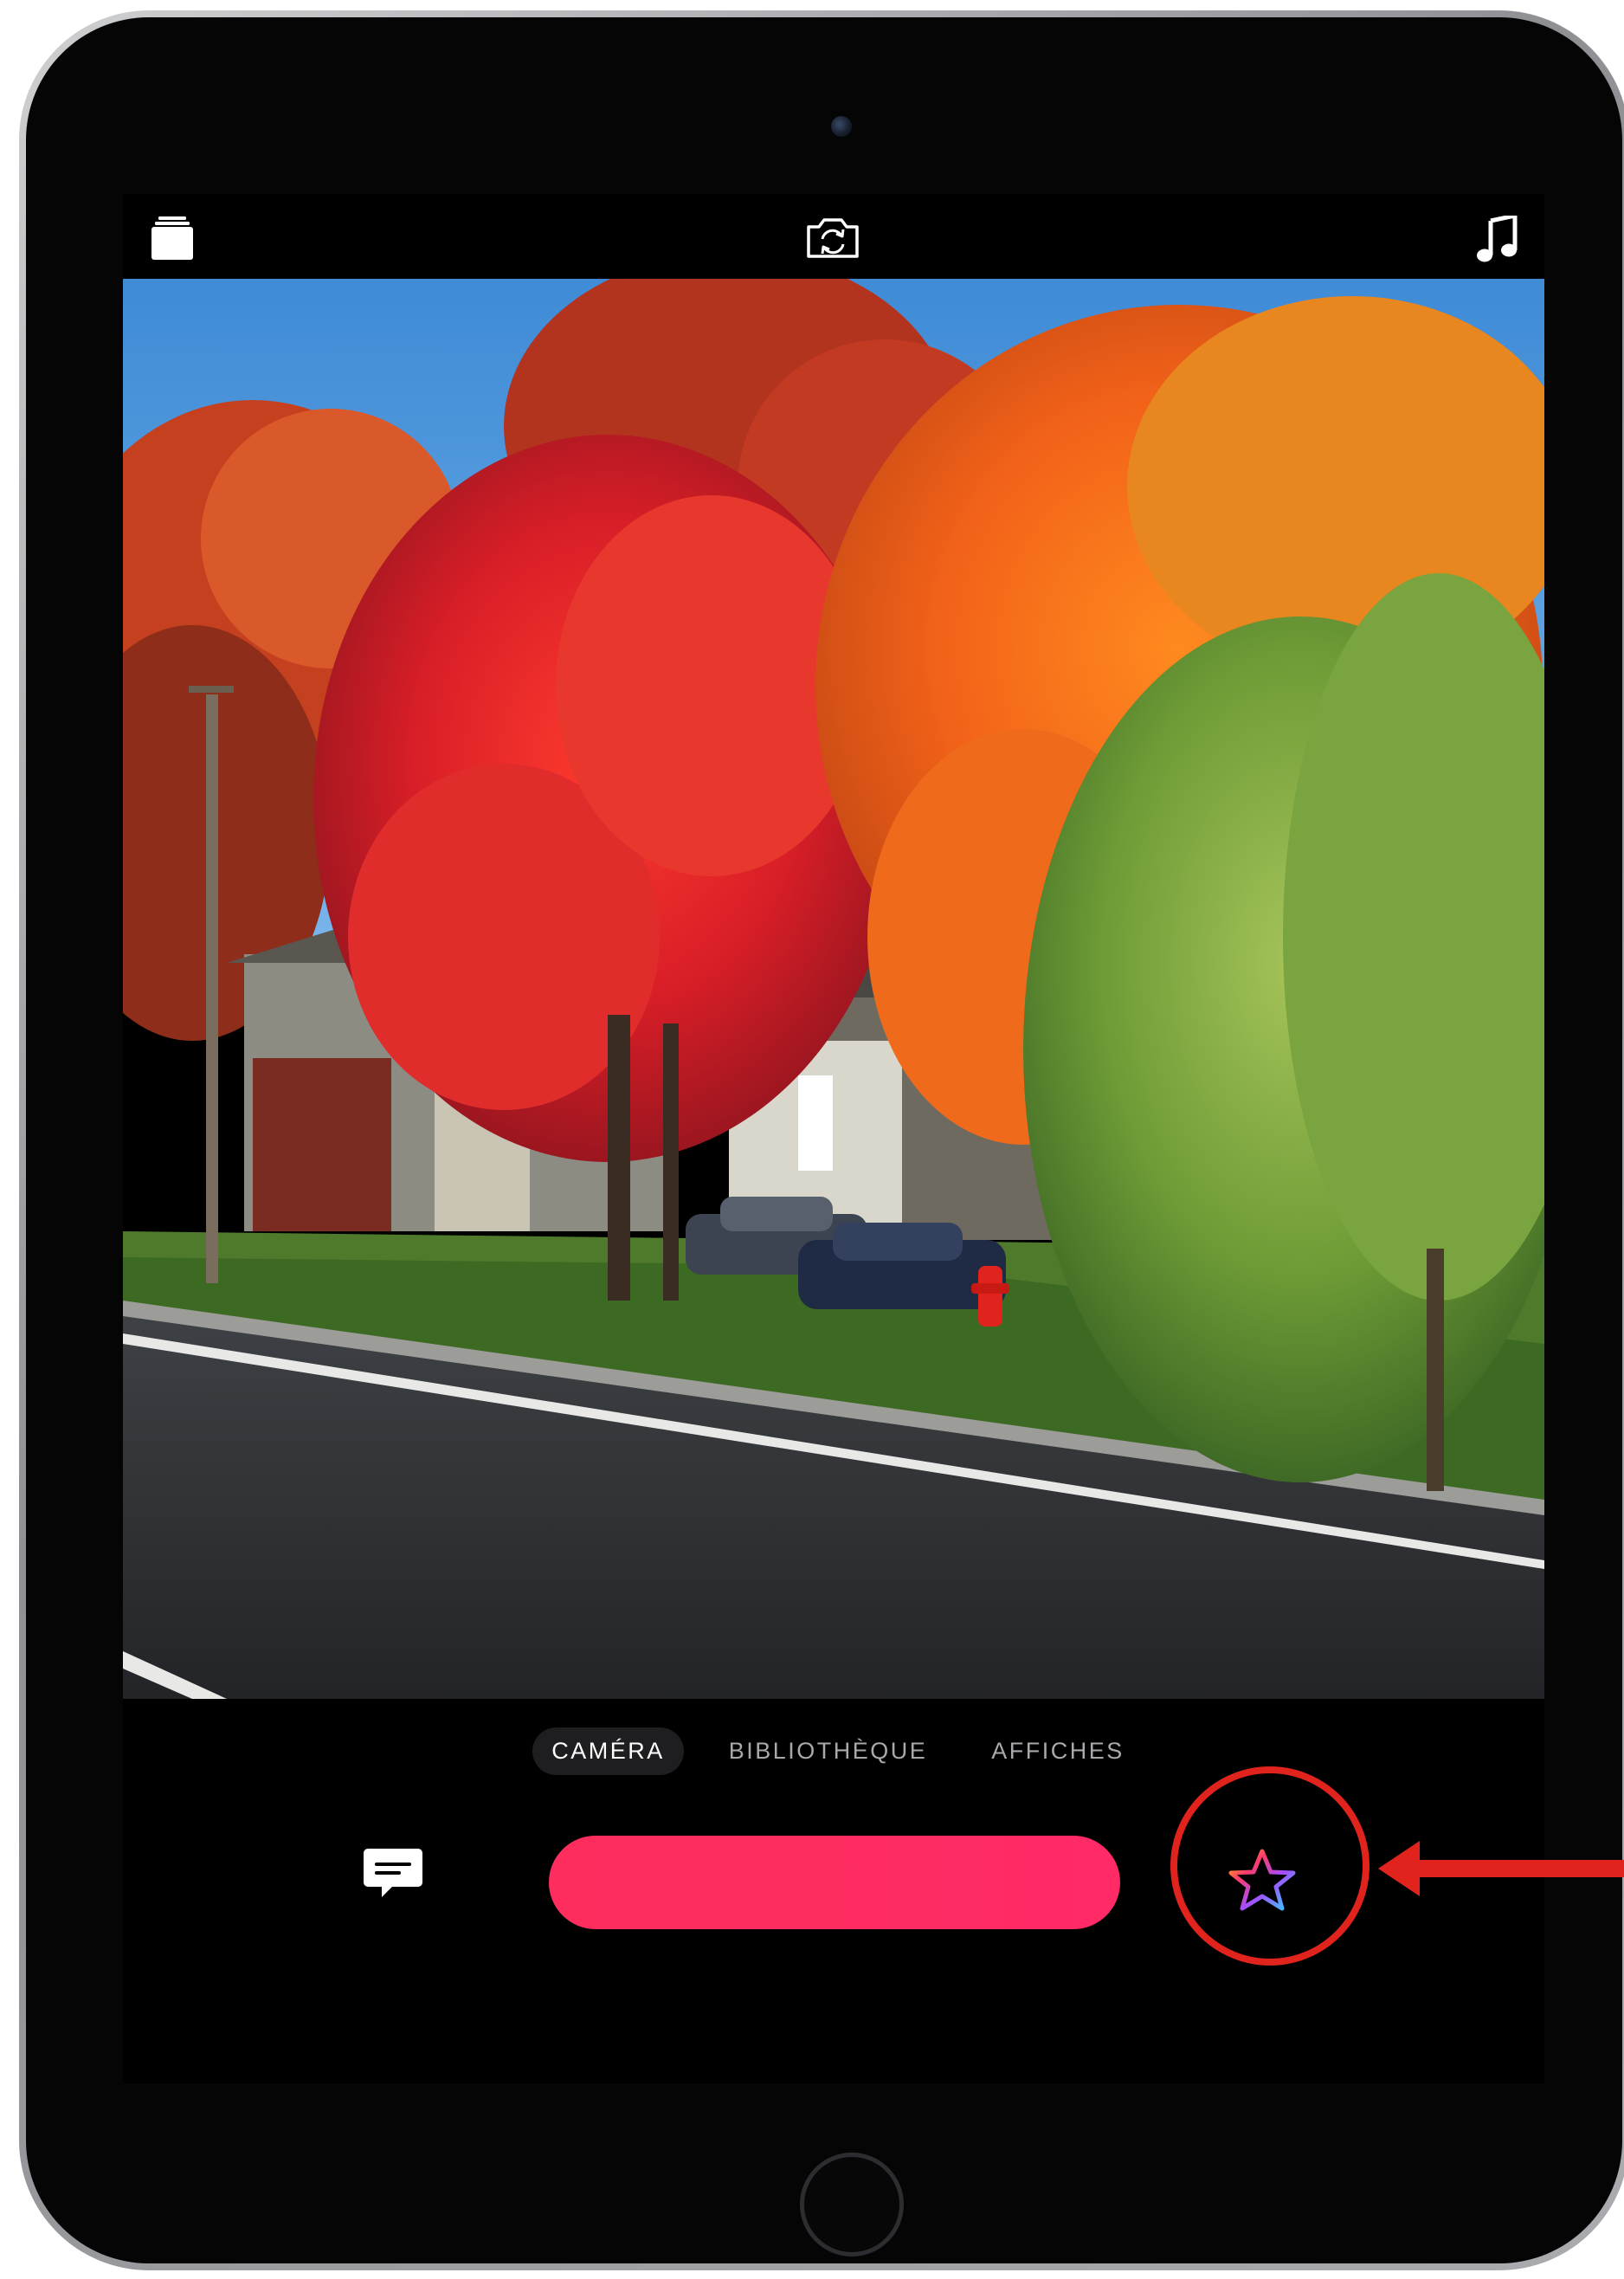 The image size is (1624, 2279). Describe the element at coordinates (1058, 1751) in the screenshot. I see `tab-posters: AFFICHES` at that location.